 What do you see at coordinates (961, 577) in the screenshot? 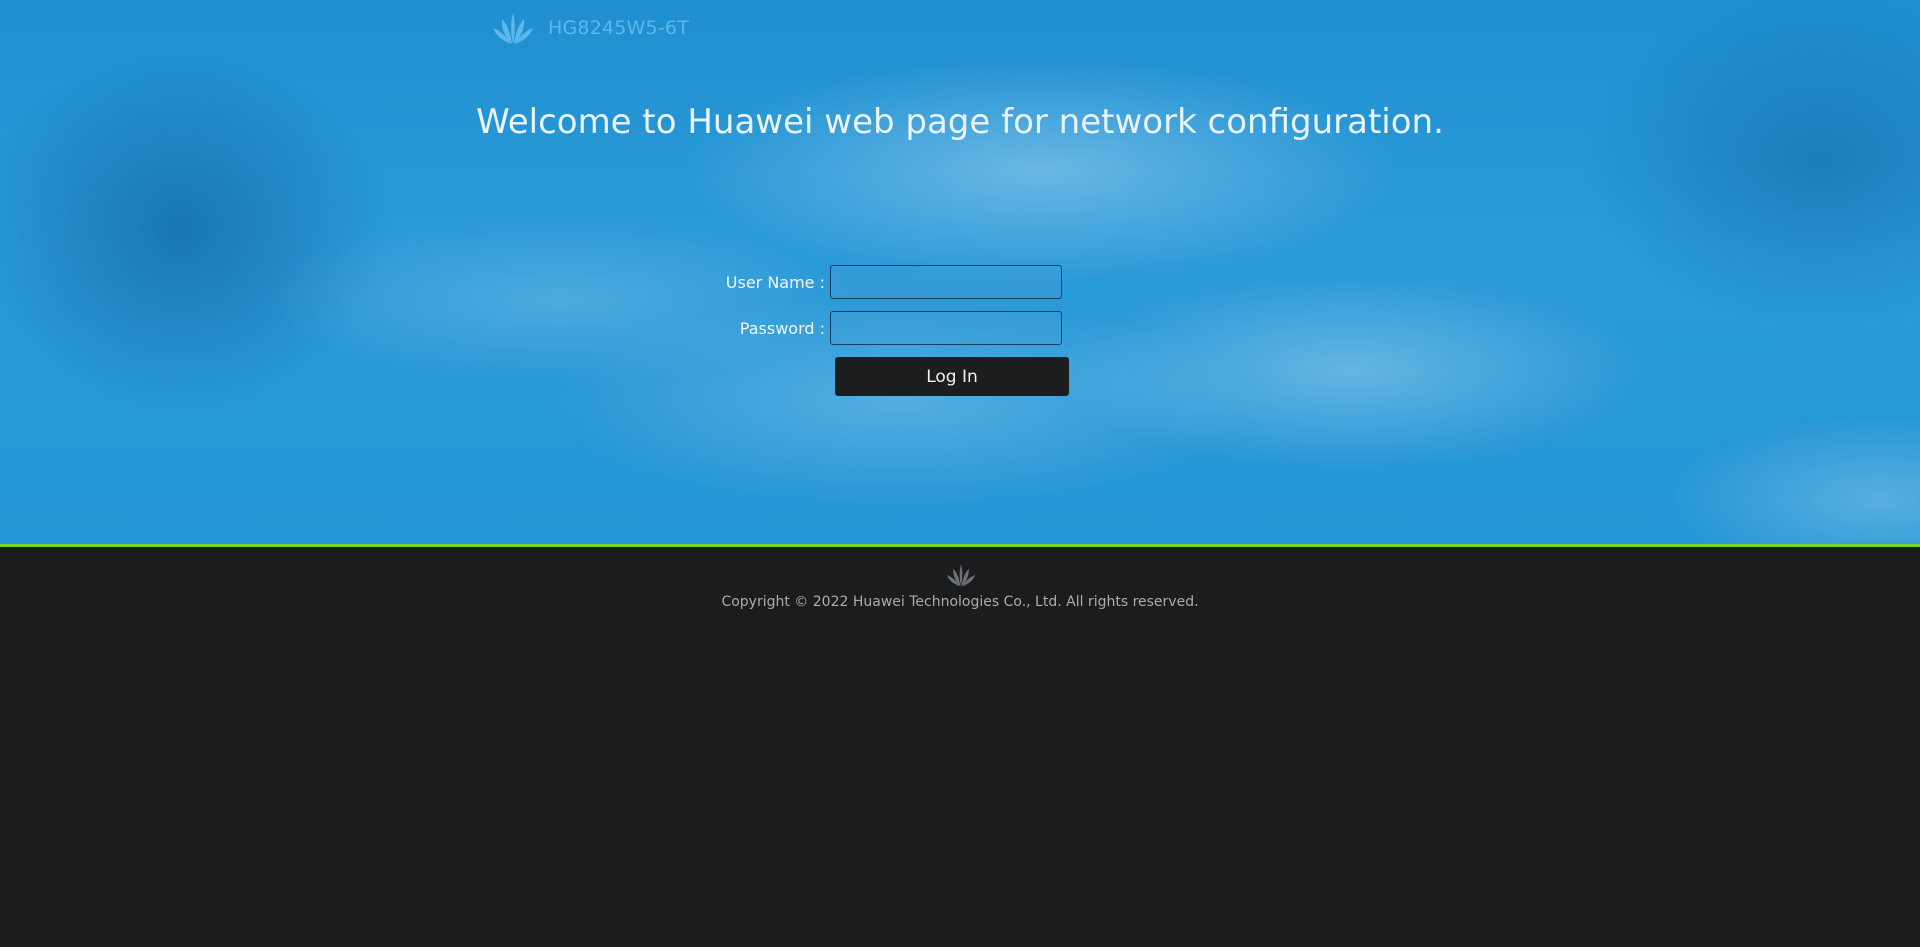
I see `footer-huawei-logo-icon` at bounding box center [961, 577].